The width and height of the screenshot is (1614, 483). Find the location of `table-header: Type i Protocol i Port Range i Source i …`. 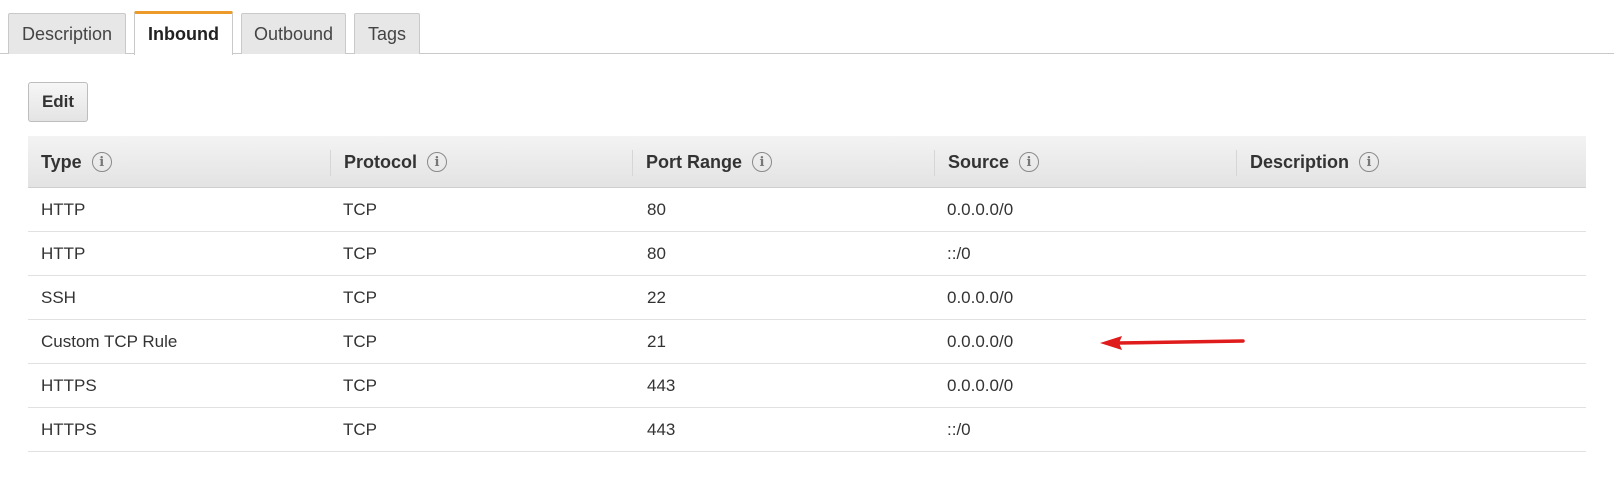

table-header: Type i Protocol i Port Range i Source i … is located at coordinates (807, 162).